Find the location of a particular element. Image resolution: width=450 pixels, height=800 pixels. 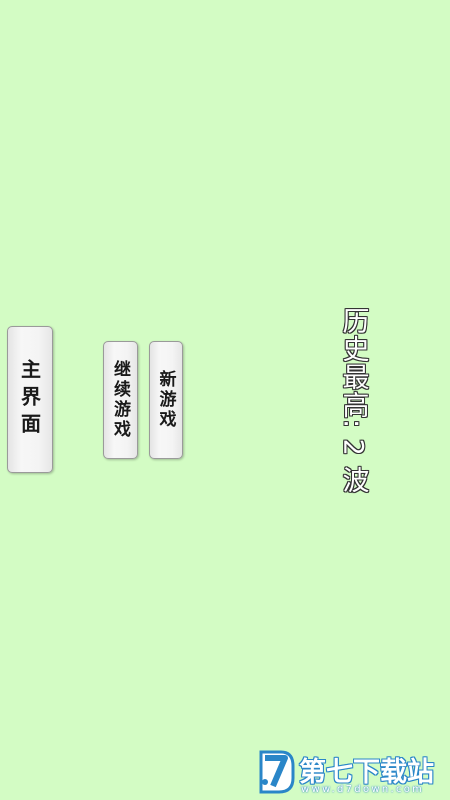

watermark-url: www.d7down.com is located at coordinates (363, 789).